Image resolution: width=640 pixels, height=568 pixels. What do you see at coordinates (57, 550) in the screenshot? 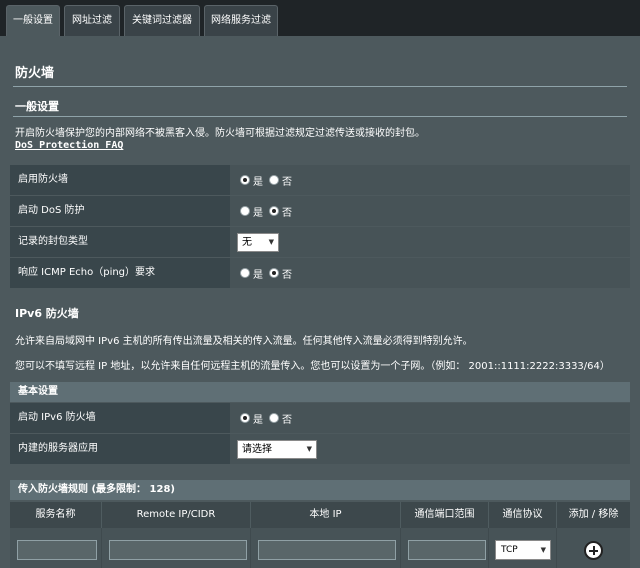
I see `service-name-input` at bounding box center [57, 550].